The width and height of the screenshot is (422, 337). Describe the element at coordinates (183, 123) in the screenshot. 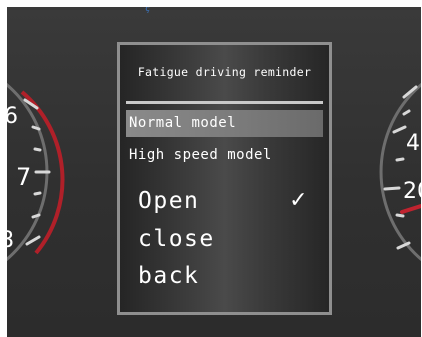

I see `mode-normal-label: Normal model` at that location.